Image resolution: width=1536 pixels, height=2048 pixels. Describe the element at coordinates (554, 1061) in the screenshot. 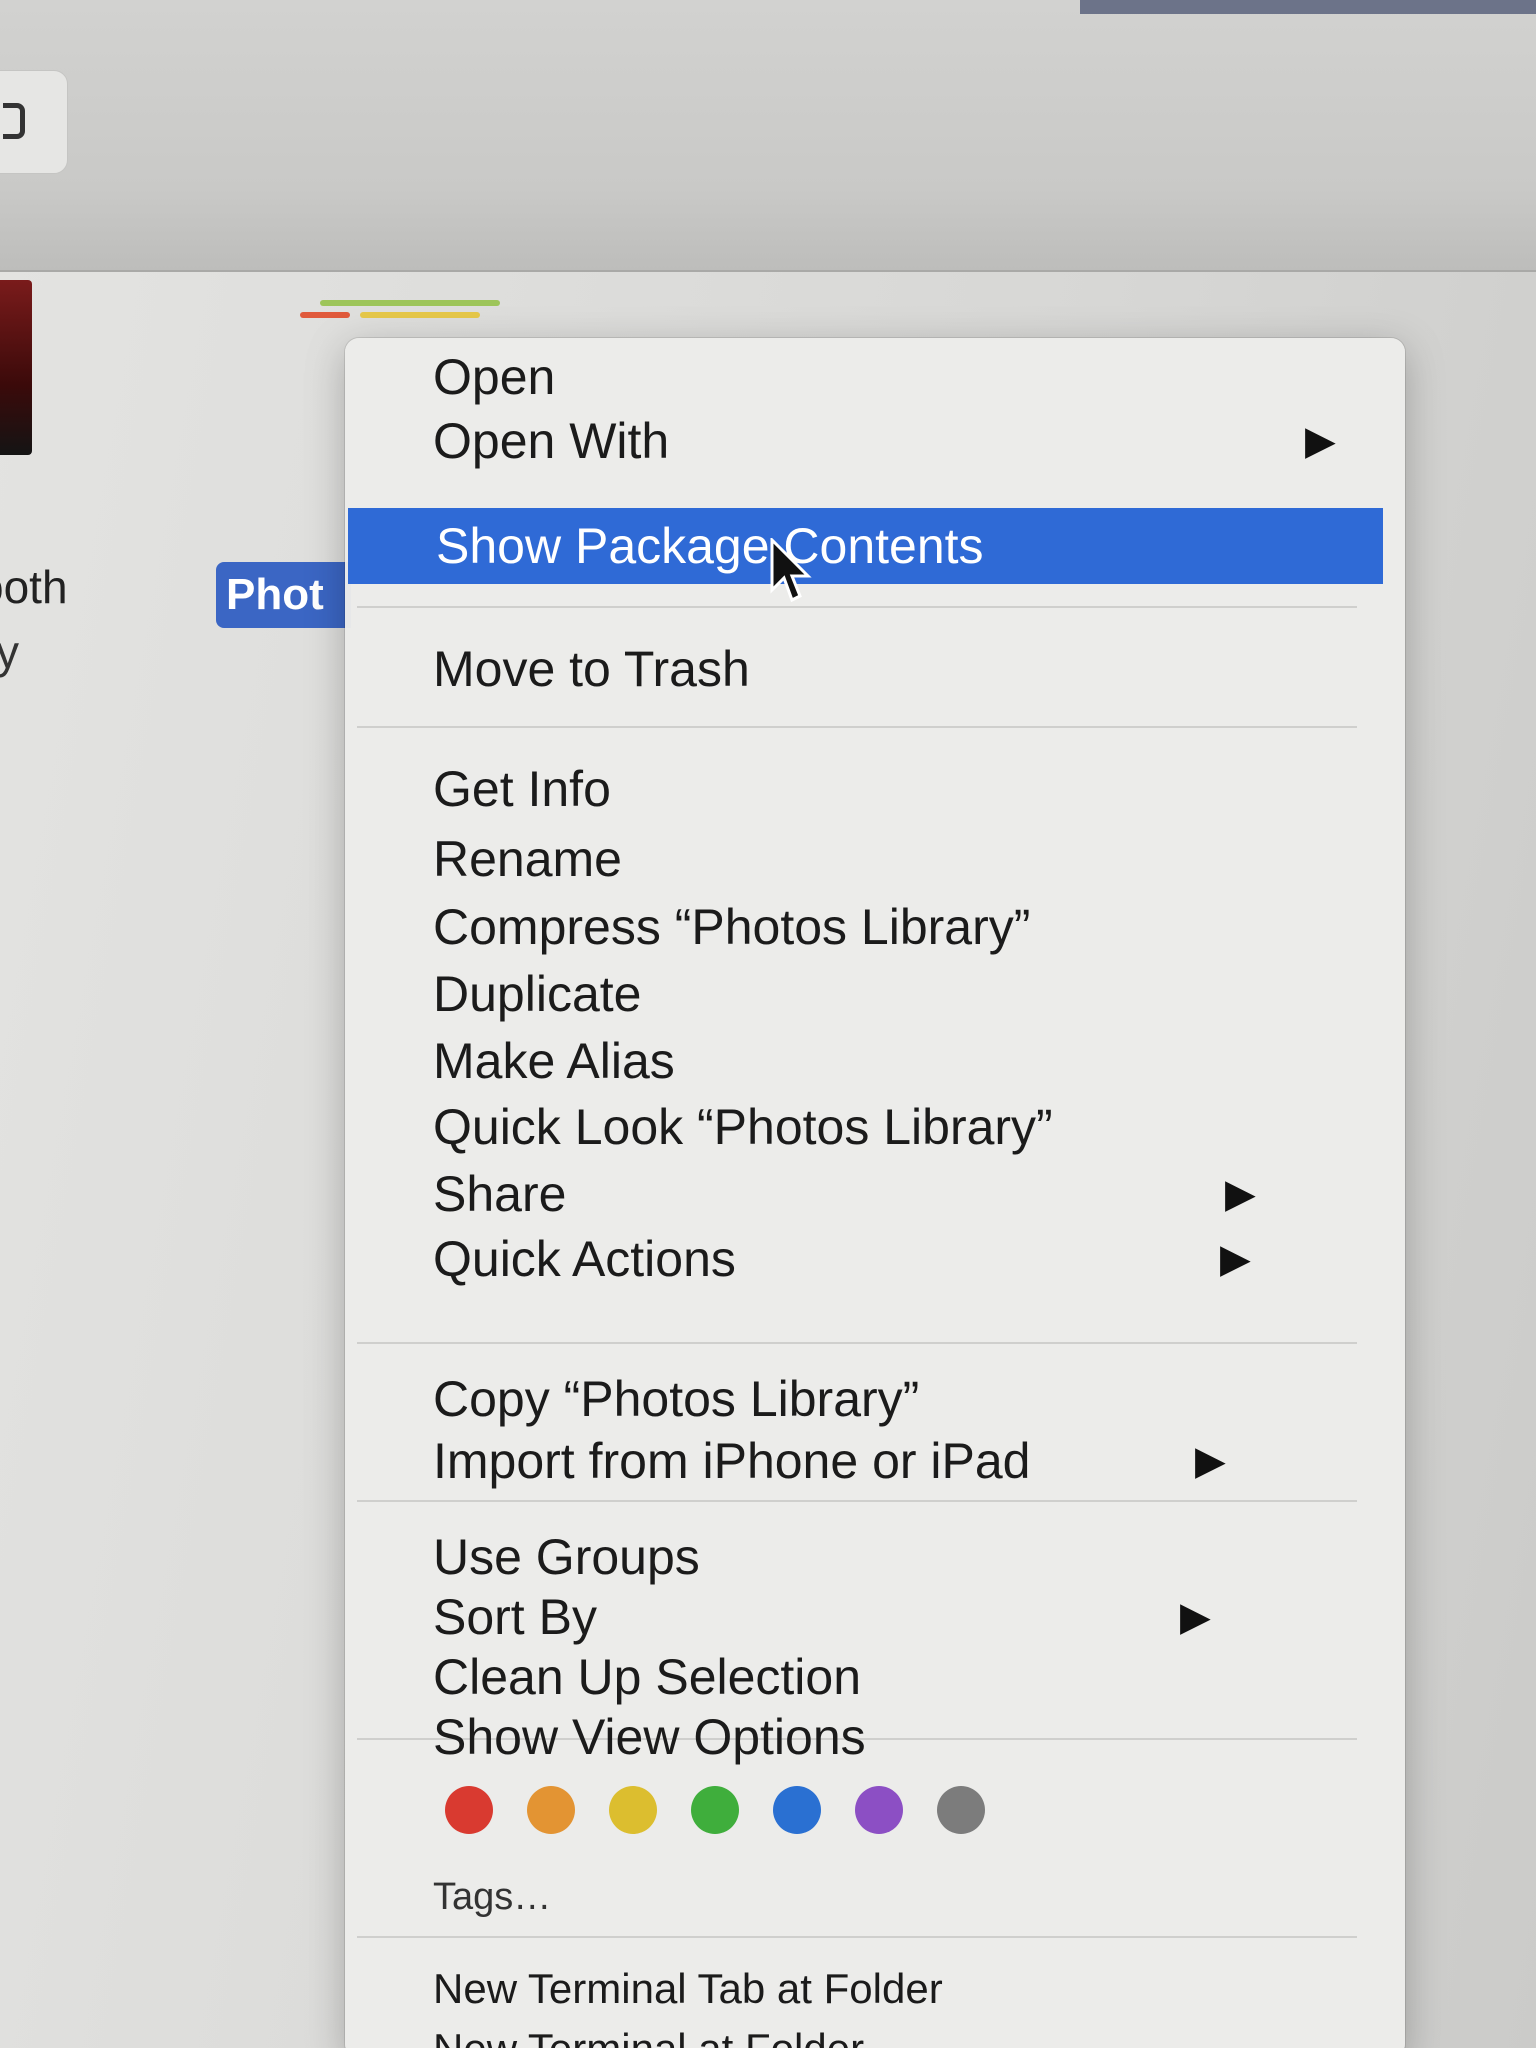

I see `menu-item-label: Make Alias` at that location.